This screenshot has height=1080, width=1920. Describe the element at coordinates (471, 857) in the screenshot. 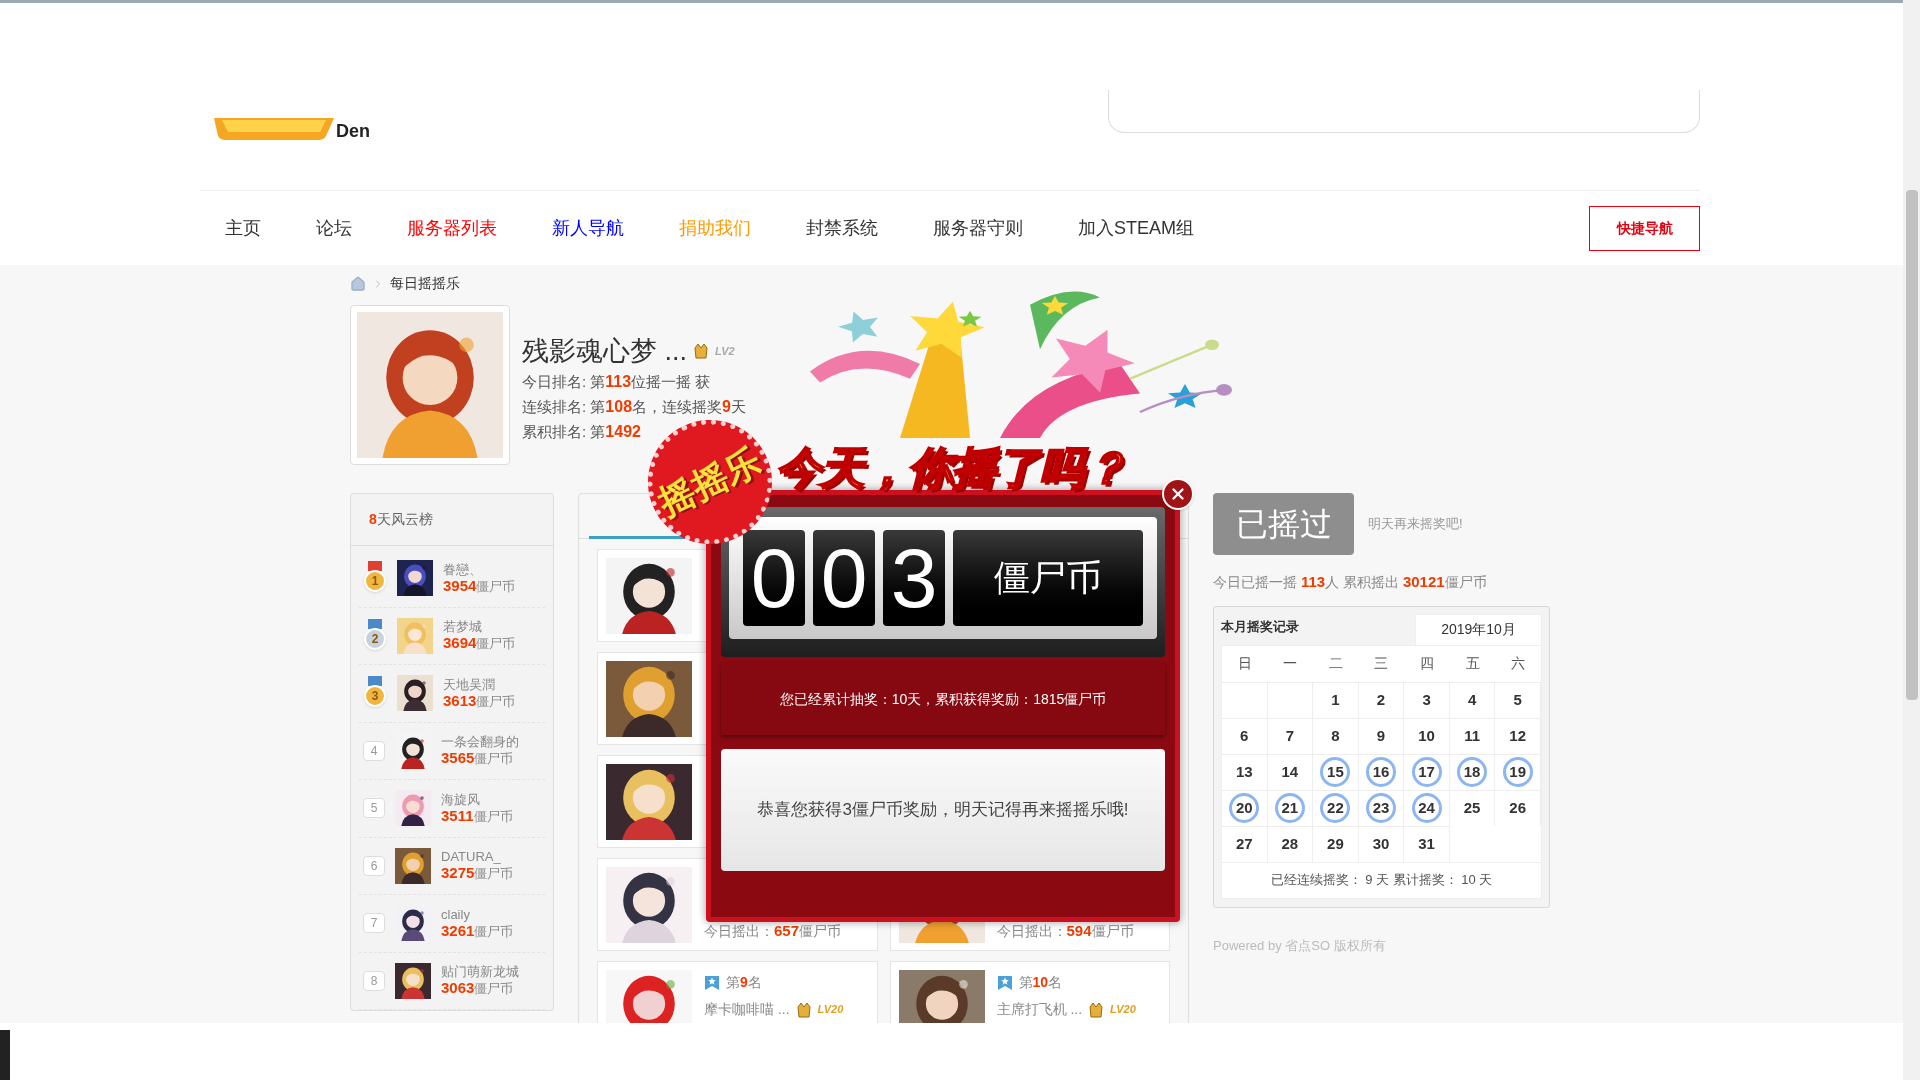

I see `player-name: DATURA_` at that location.